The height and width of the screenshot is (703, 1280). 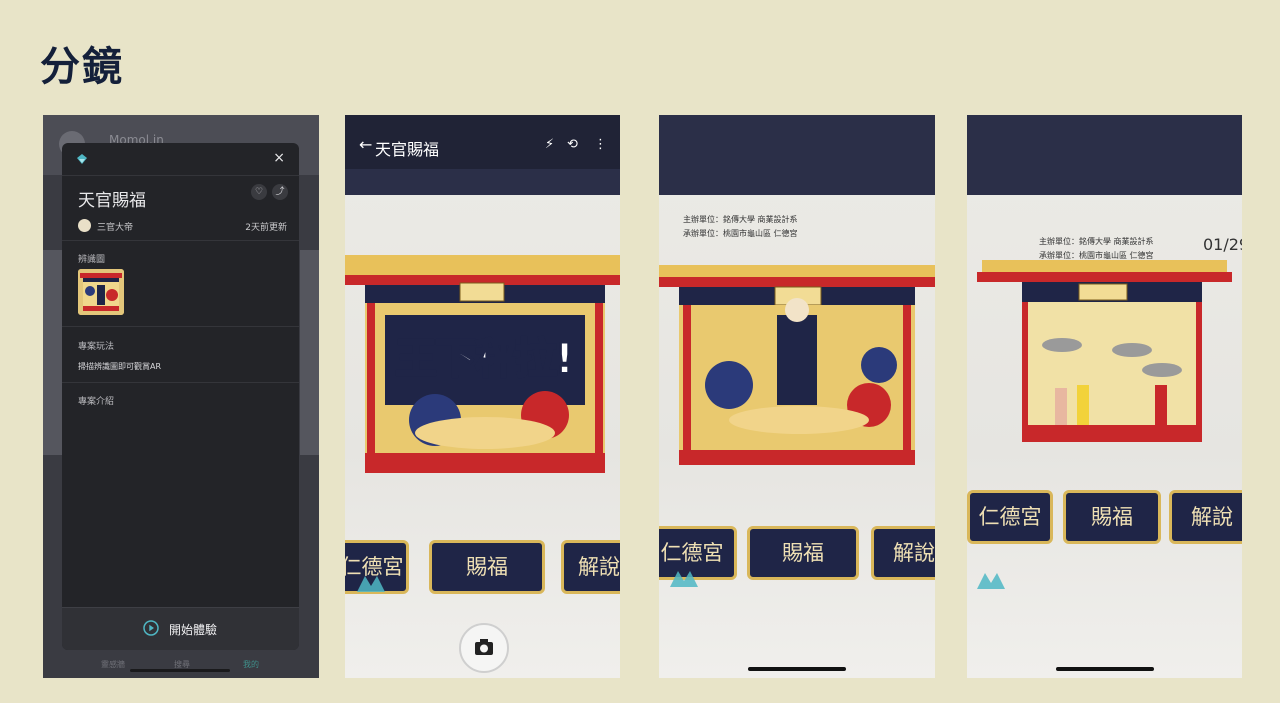 What do you see at coordinates (549, 144) in the screenshot?
I see `flash-off-icon: ⚡` at bounding box center [549, 144].